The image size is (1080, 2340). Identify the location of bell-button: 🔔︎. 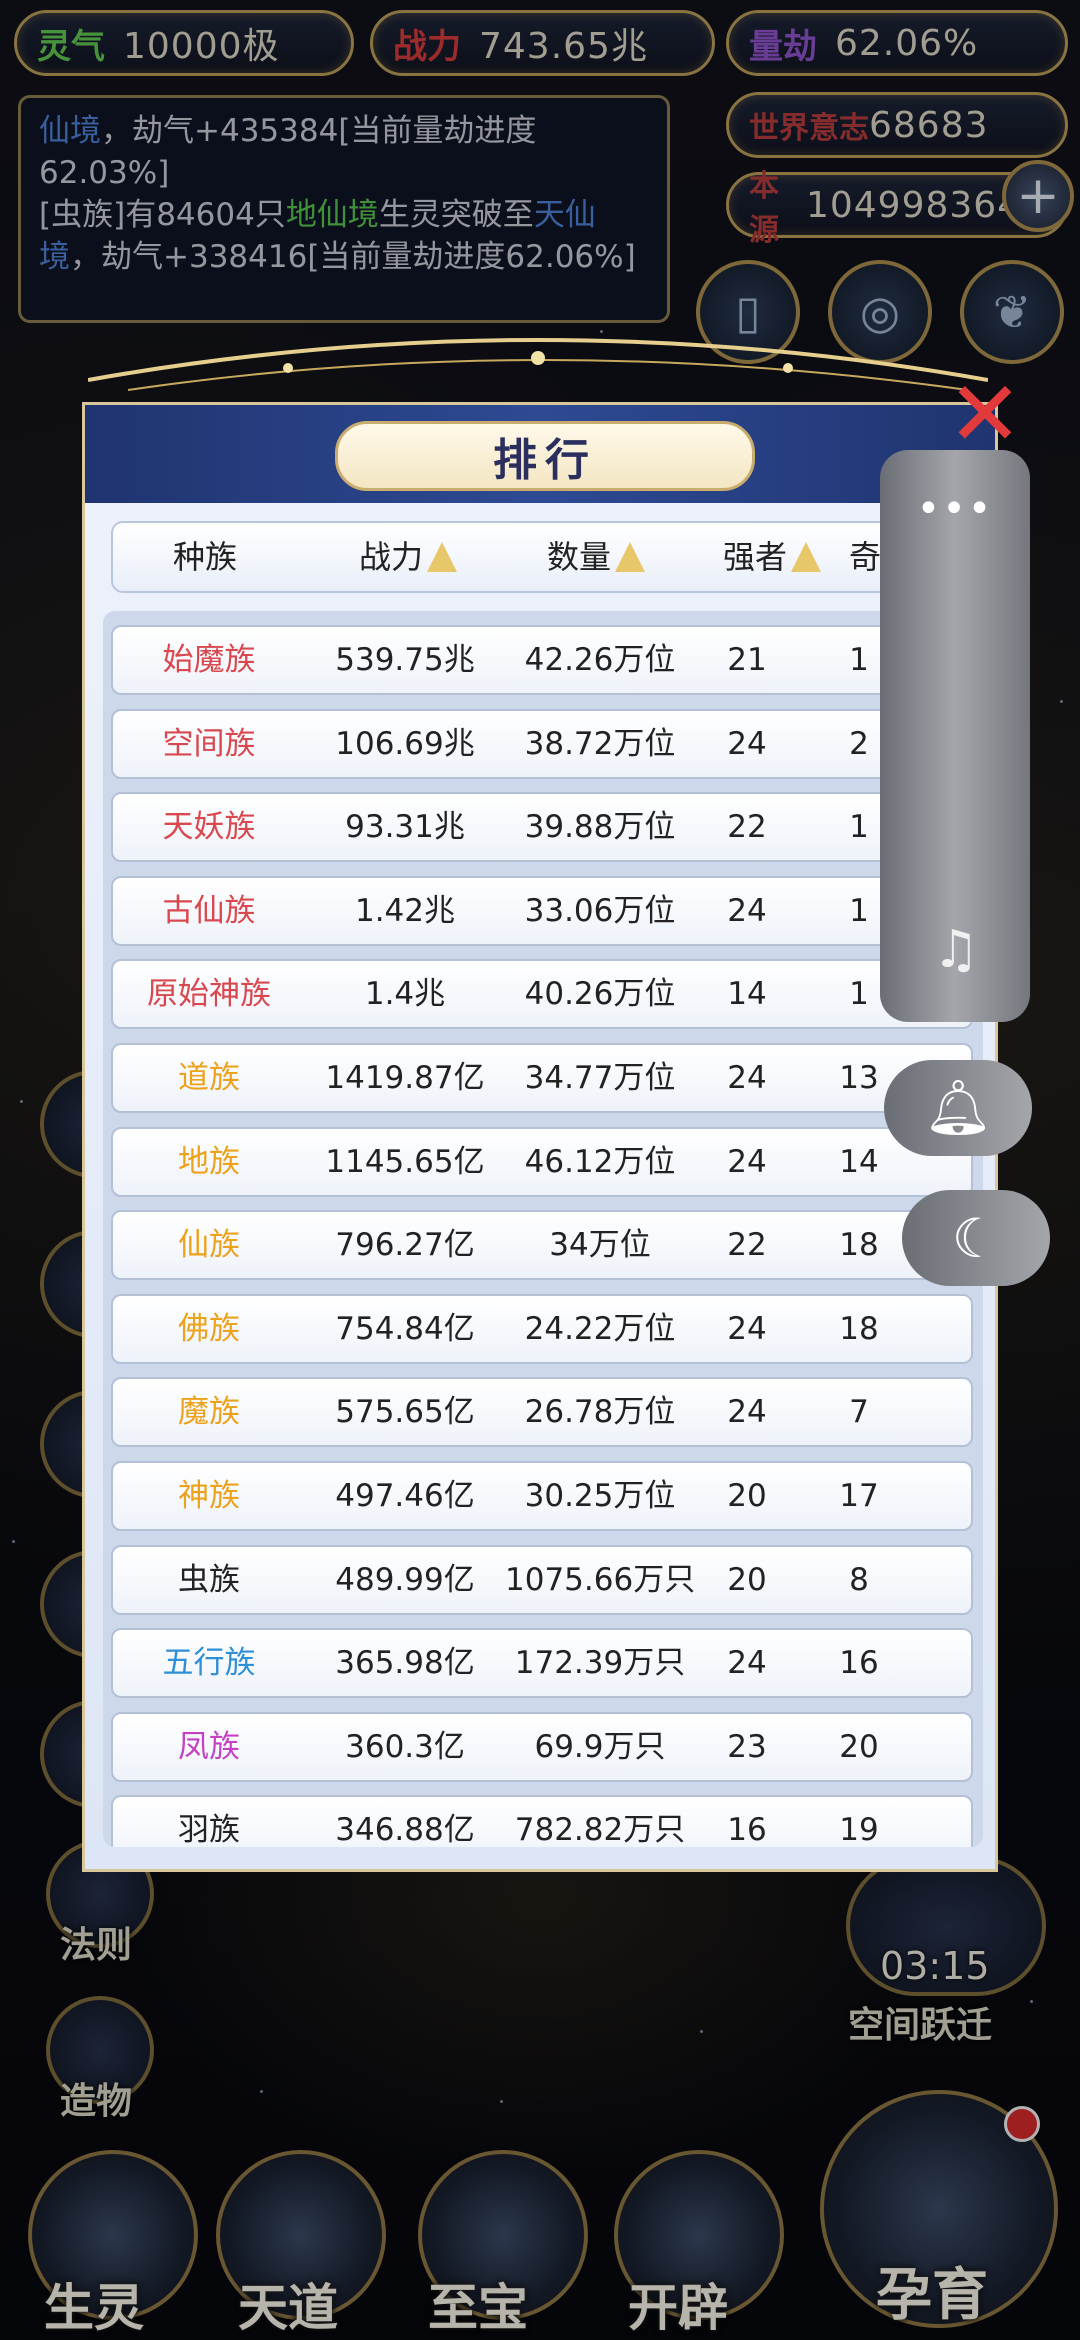
(958, 1108).